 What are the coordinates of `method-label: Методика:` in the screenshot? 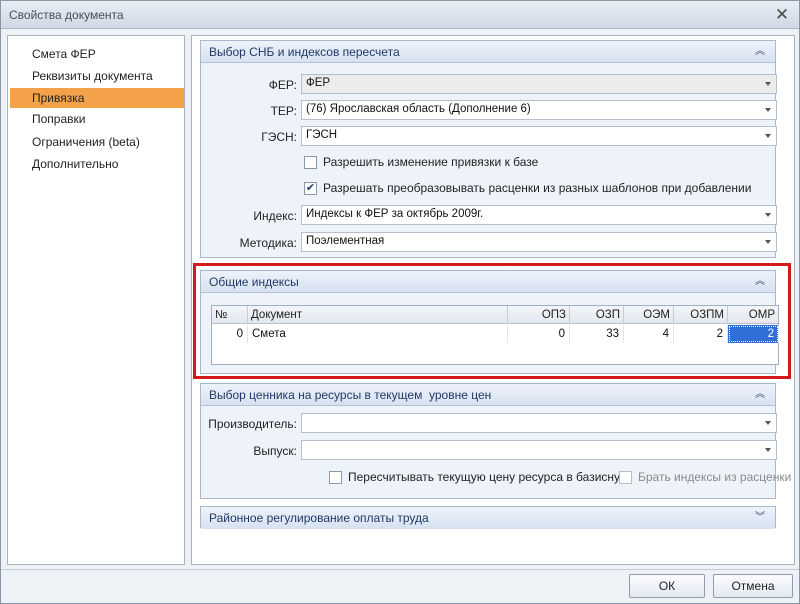 It's located at (268, 243).